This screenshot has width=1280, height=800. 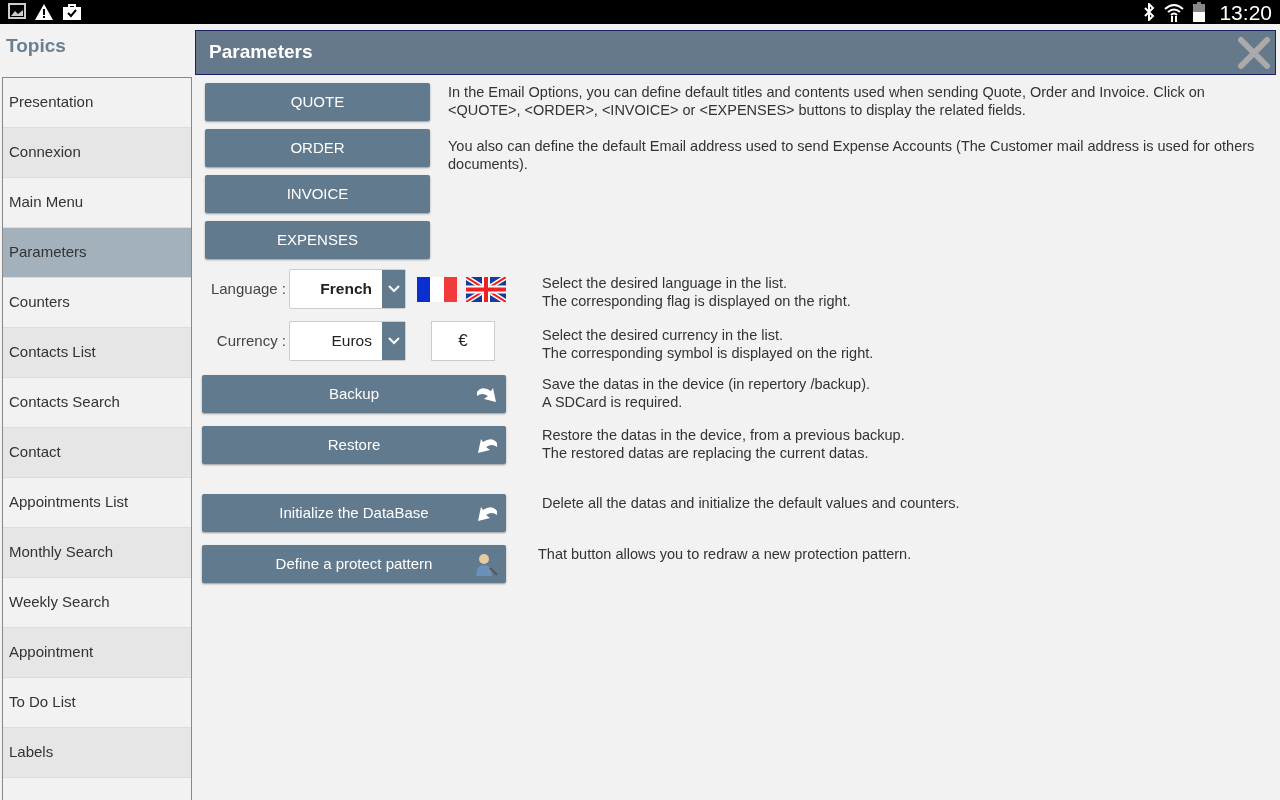 What do you see at coordinates (1174, 12) in the screenshot?
I see `wifi-icon` at bounding box center [1174, 12].